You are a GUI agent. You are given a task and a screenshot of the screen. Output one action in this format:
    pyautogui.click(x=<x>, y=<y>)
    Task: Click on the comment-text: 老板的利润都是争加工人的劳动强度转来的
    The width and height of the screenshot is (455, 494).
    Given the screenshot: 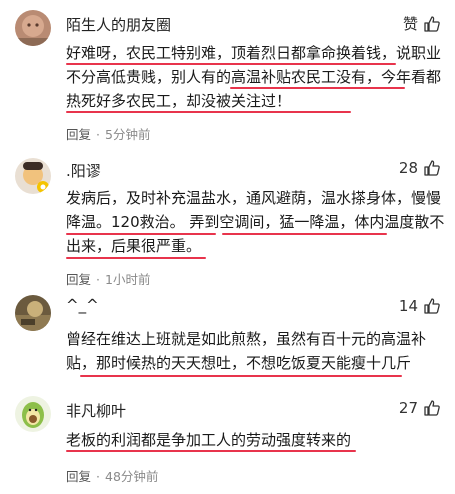 What is the action you would take?
    pyautogui.click(x=209, y=440)
    